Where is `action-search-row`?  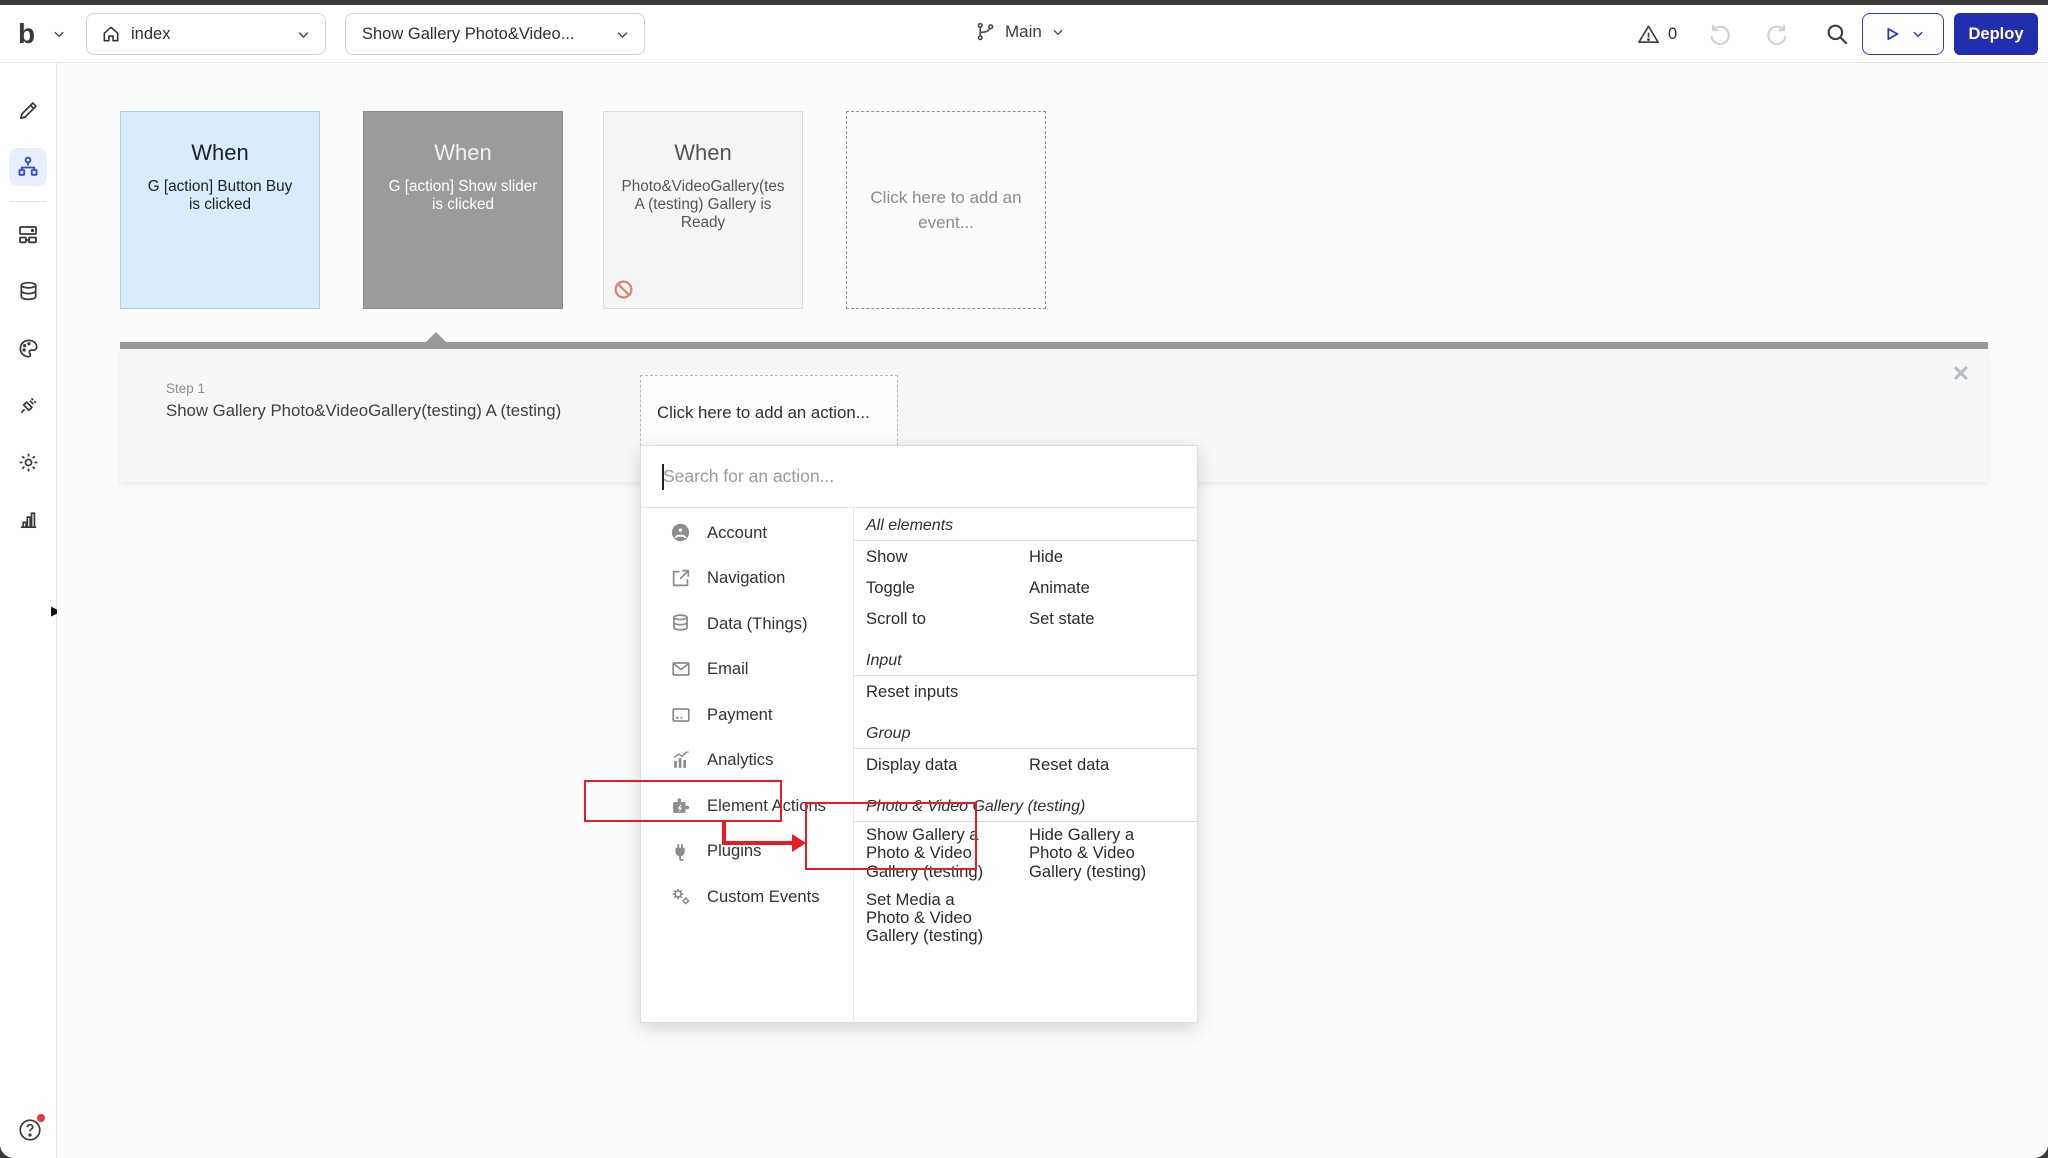 action-search-row is located at coordinates (919, 477).